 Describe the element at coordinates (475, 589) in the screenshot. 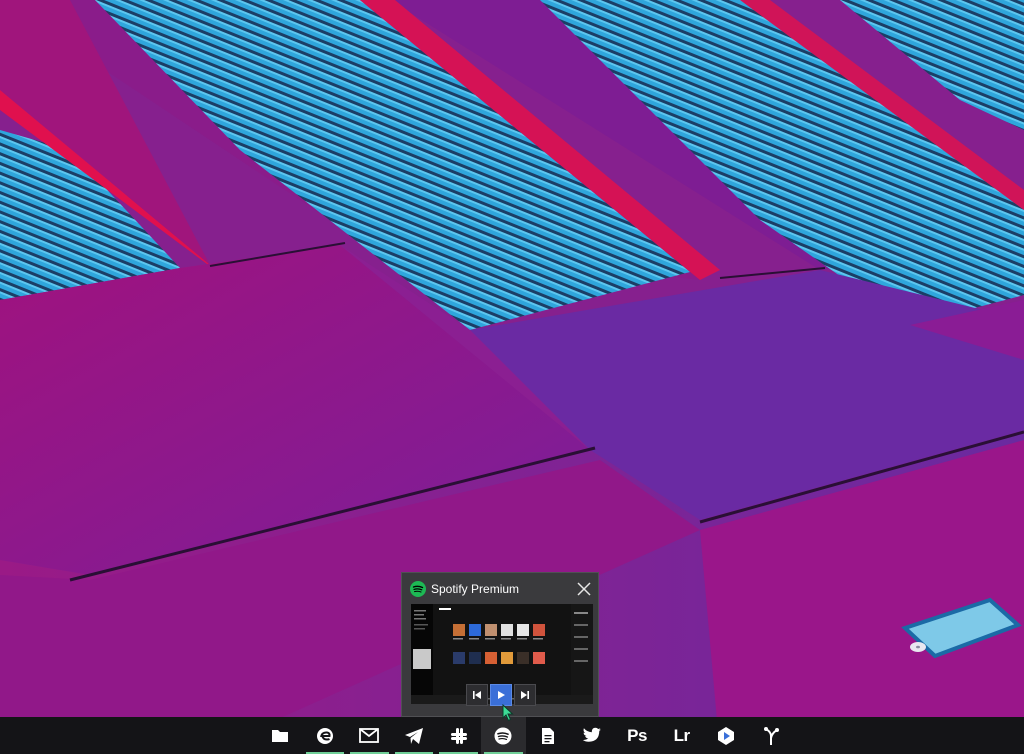

I see `thumbnail-title: Spotify Premium` at that location.